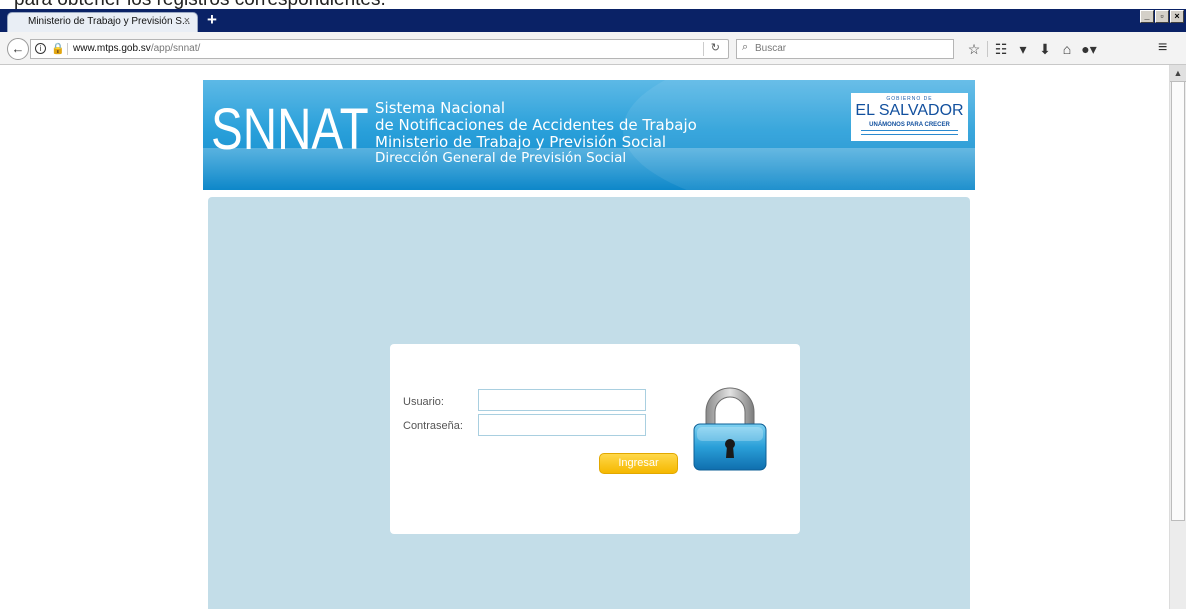 This screenshot has width=1186, height=609. What do you see at coordinates (1045, 49) in the screenshot?
I see `download-icon: ⬇` at bounding box center [1045, 49].